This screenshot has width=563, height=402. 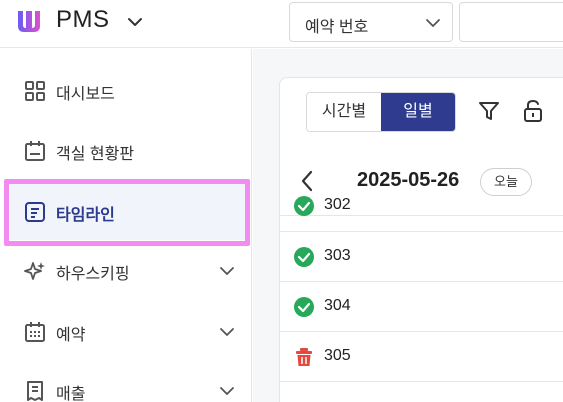 I want to click on room-number: 303, so click(x=337, y=255).